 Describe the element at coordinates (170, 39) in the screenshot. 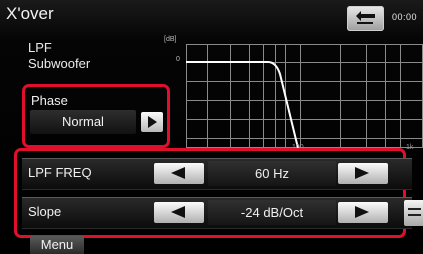

I see `db-unit-label: [dB]` at that location.